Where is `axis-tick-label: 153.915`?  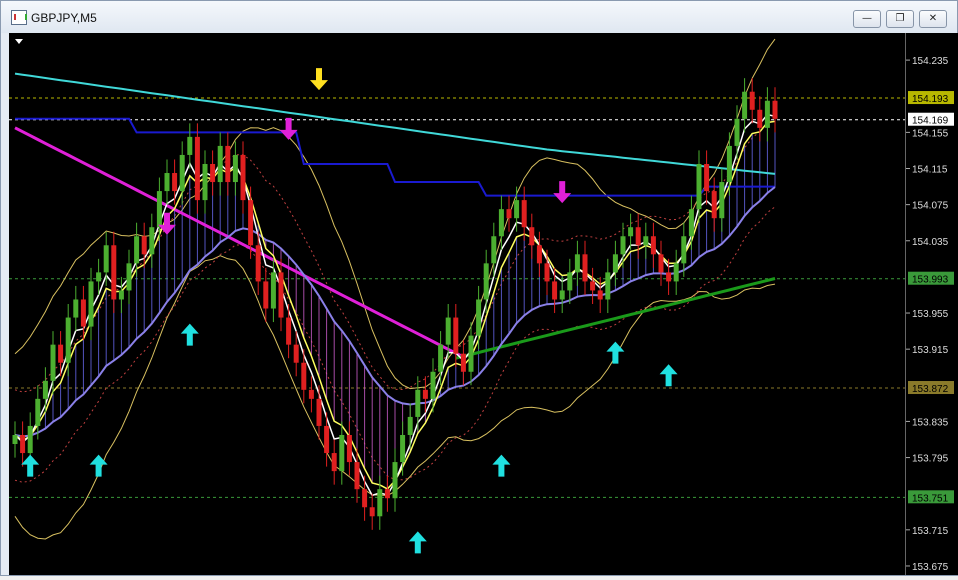
axis-tick-label: 153.915 is located at coordinates (930, 350).